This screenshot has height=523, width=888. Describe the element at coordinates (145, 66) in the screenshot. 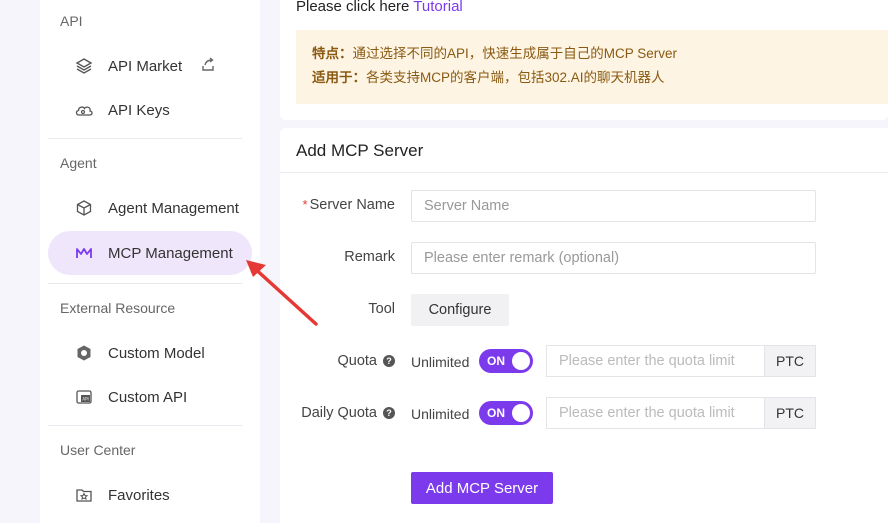

I see `sidebar-item-label: API Market` at that location.